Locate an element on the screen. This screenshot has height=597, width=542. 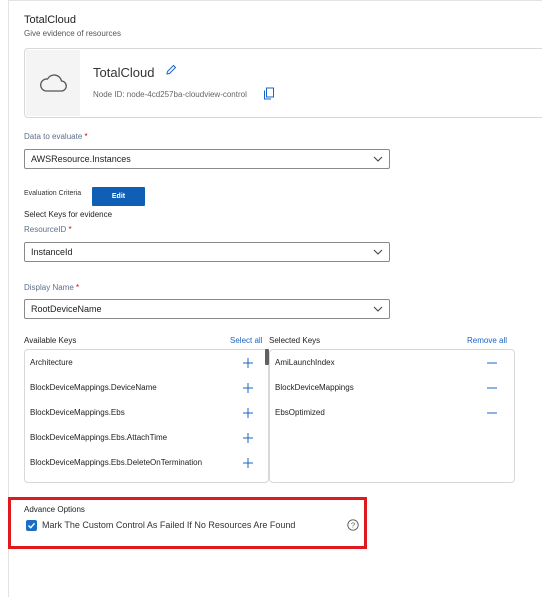
fail-if-no-resources-checkbox is located at coordinates (31, 525).